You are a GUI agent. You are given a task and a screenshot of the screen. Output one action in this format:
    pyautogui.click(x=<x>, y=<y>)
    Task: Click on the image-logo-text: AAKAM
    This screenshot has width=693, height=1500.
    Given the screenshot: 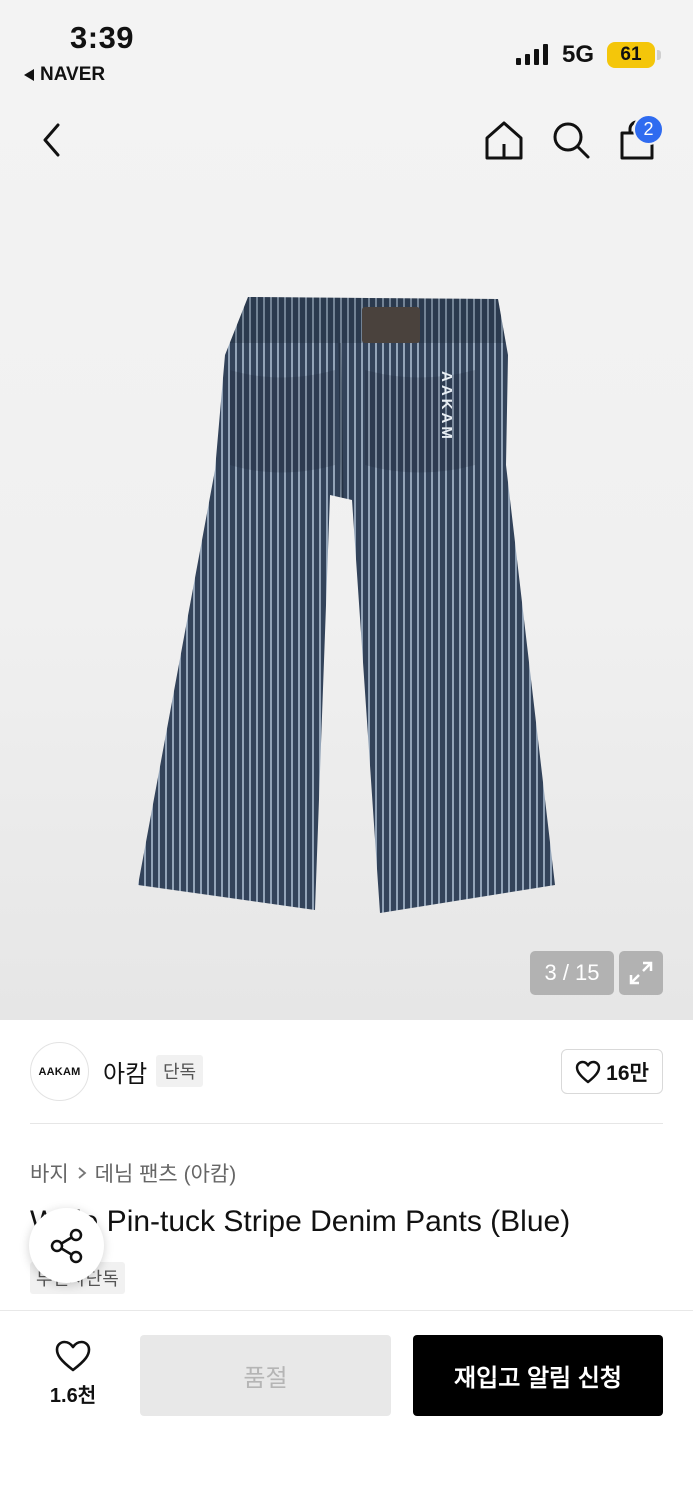 What is the action you would take?
    pyautogui.click(x=446, y=406)
    